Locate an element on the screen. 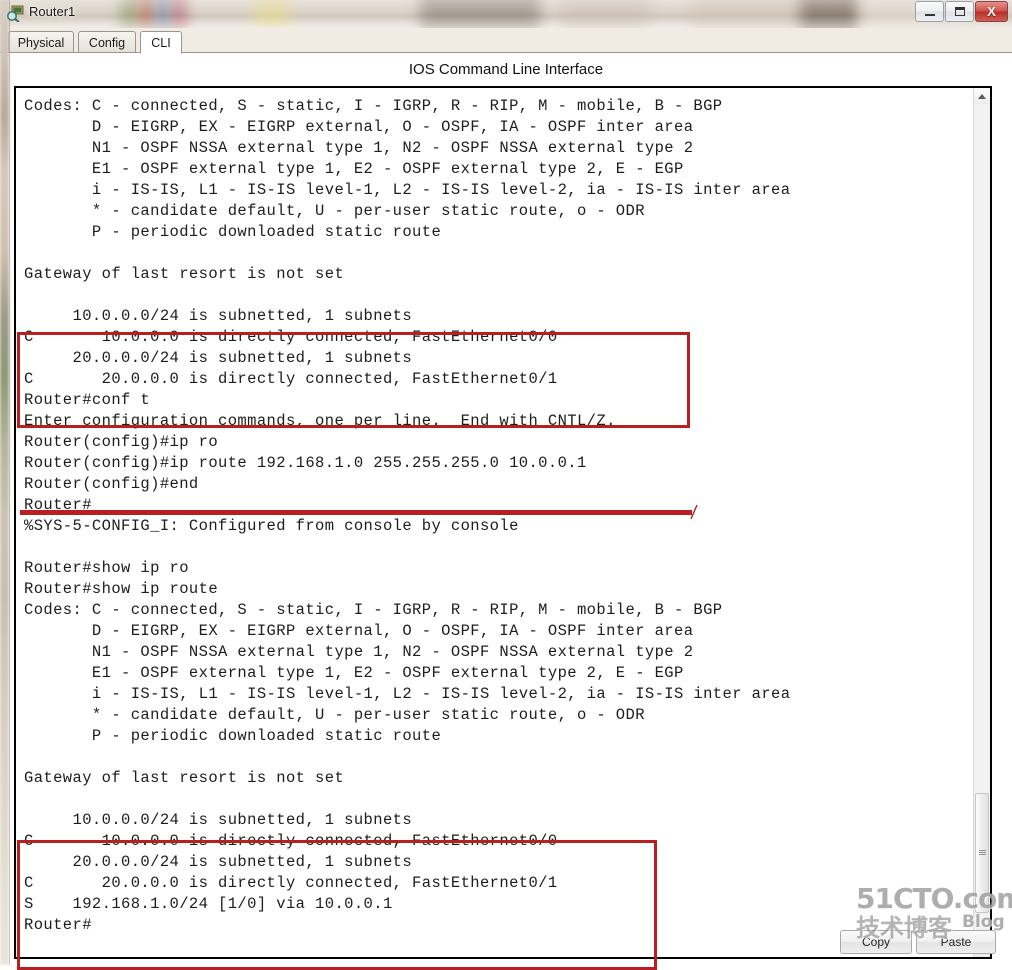 The height and width of the screenshot is (970, 1012). router-icon is located at coordinates (15, 13).